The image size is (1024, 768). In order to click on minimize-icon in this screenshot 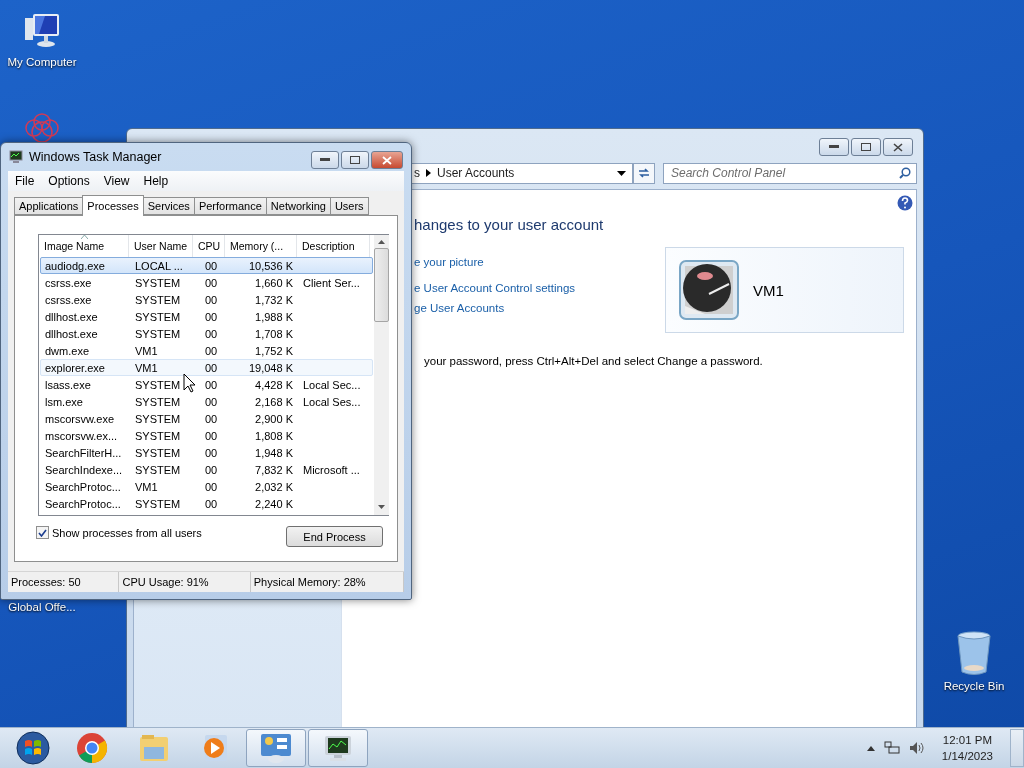, I will do `click(834, 147)`.